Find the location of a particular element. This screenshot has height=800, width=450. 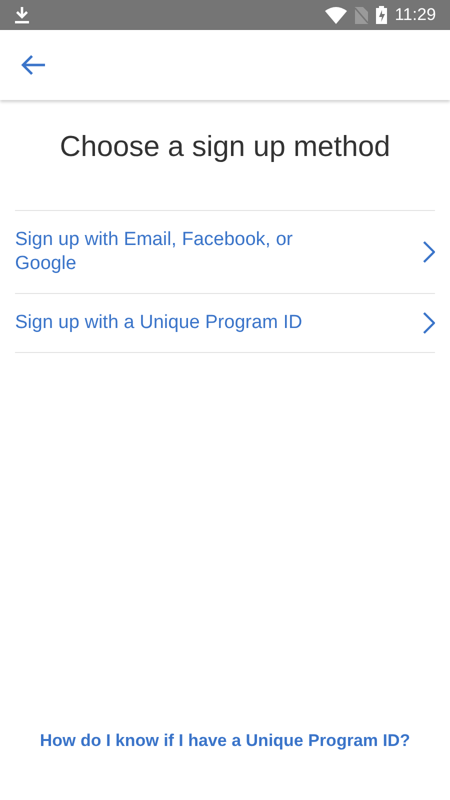

back-button is located at coordinates (33, 65).